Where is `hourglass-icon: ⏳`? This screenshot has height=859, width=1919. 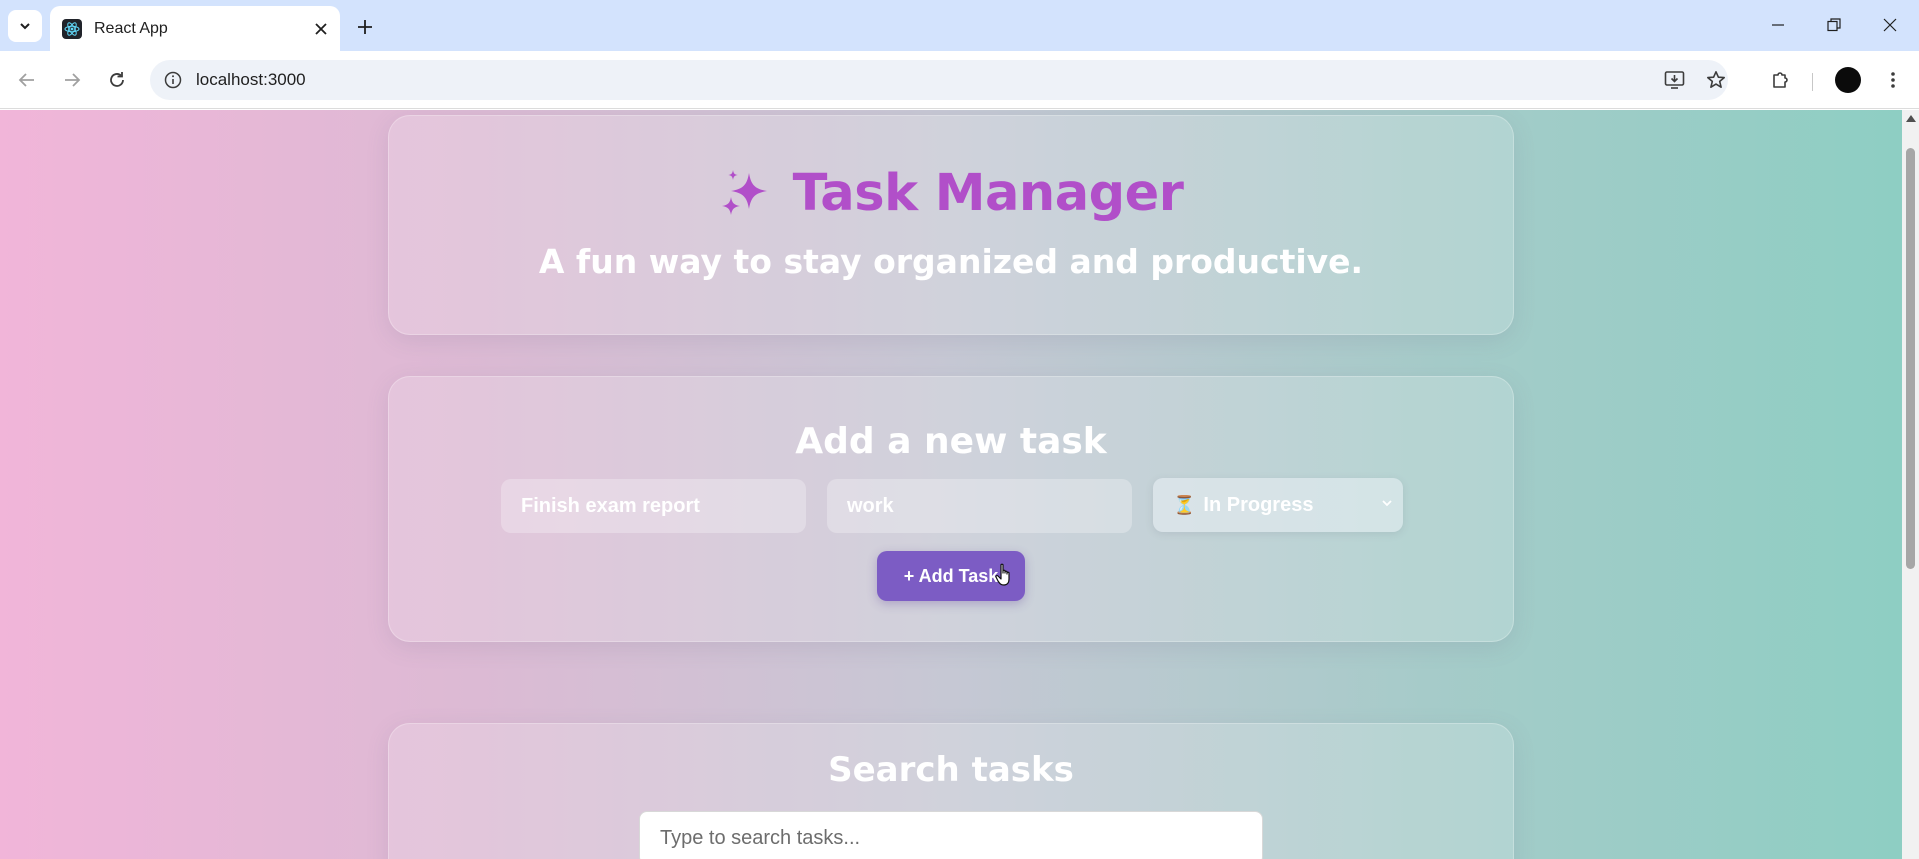 hourglass-icon: ⏳ is located at coordinates (1184, 504).